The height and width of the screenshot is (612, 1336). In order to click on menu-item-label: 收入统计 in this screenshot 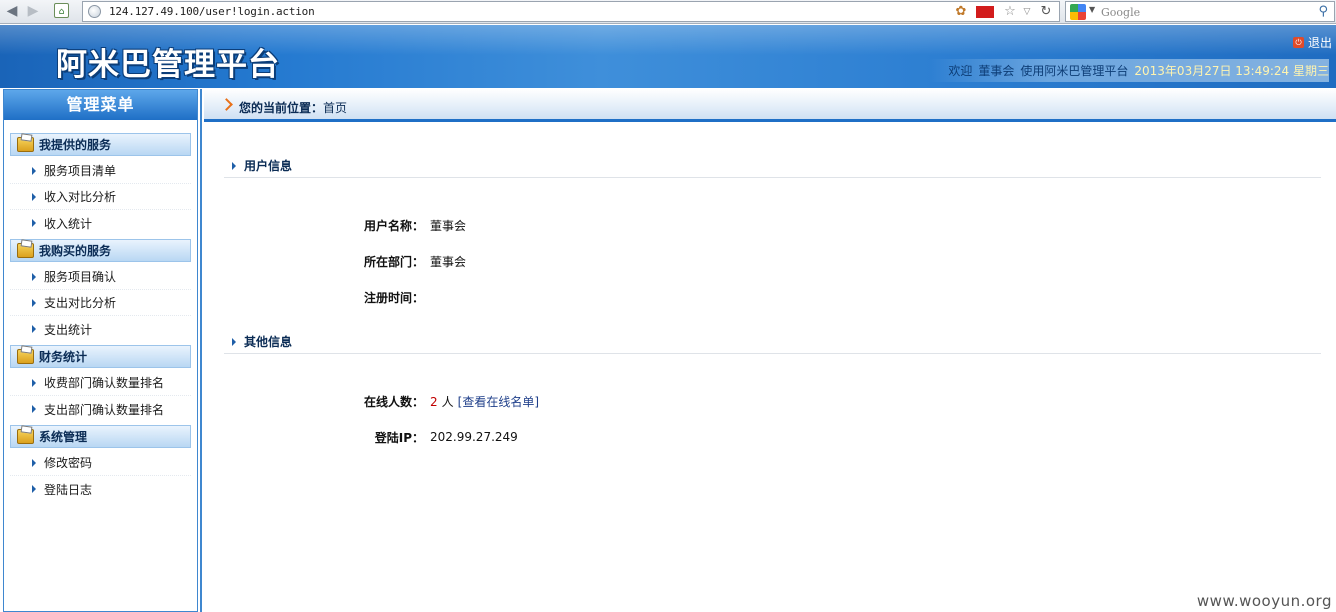, I will do `click(68, 223)`.